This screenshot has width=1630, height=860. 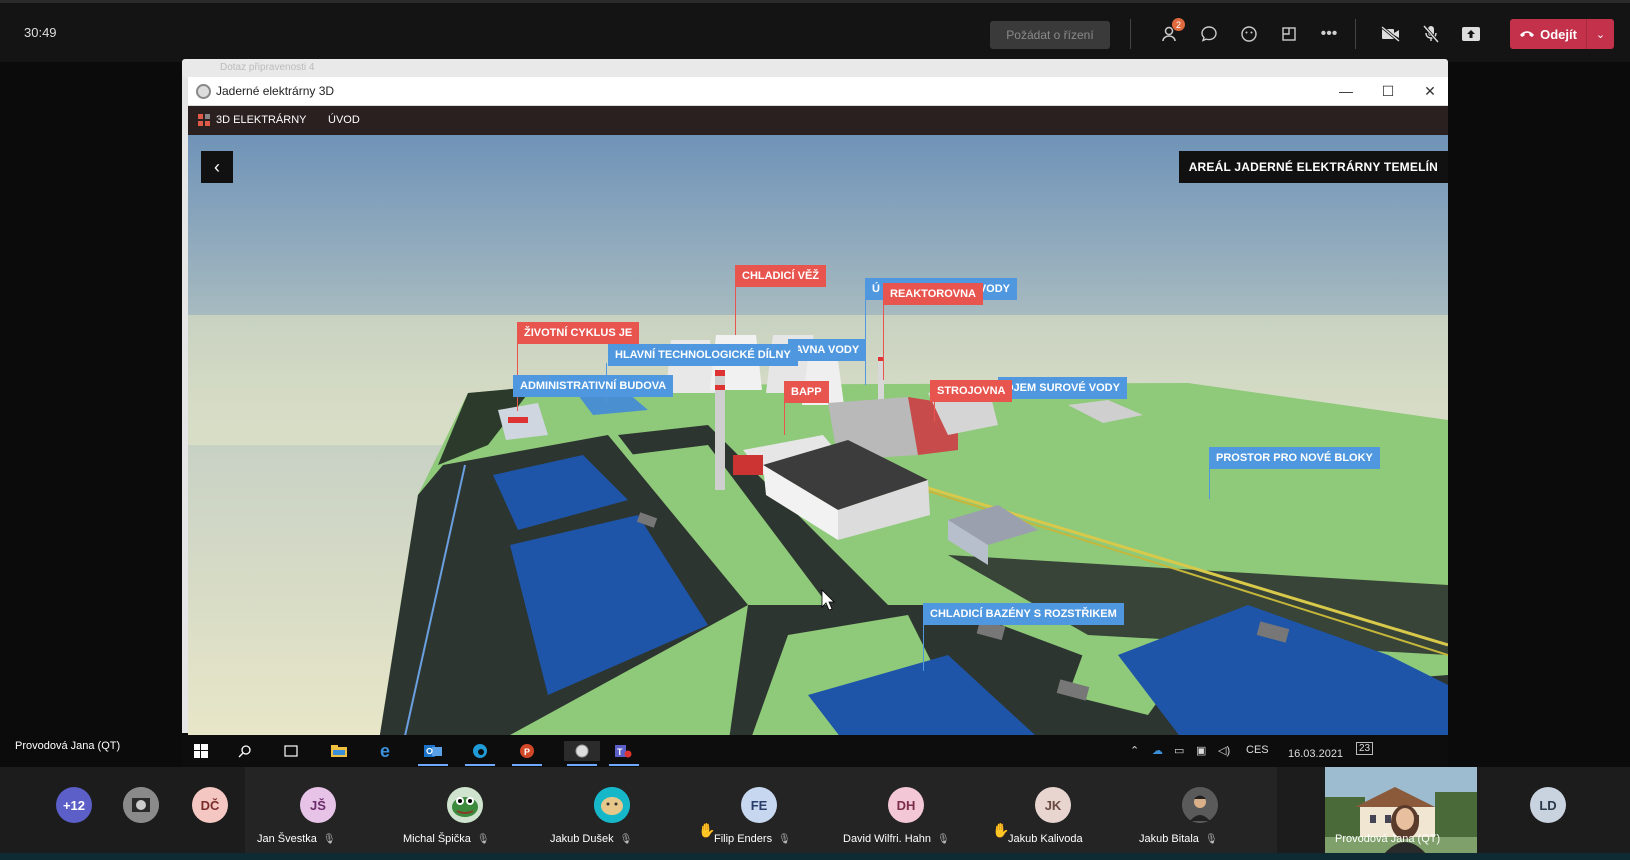 What do you see at coordinates (994, 289) in the screenshot?
I see `label-uprava-vody-suffix: VODY` at bounding box center [994, 289].